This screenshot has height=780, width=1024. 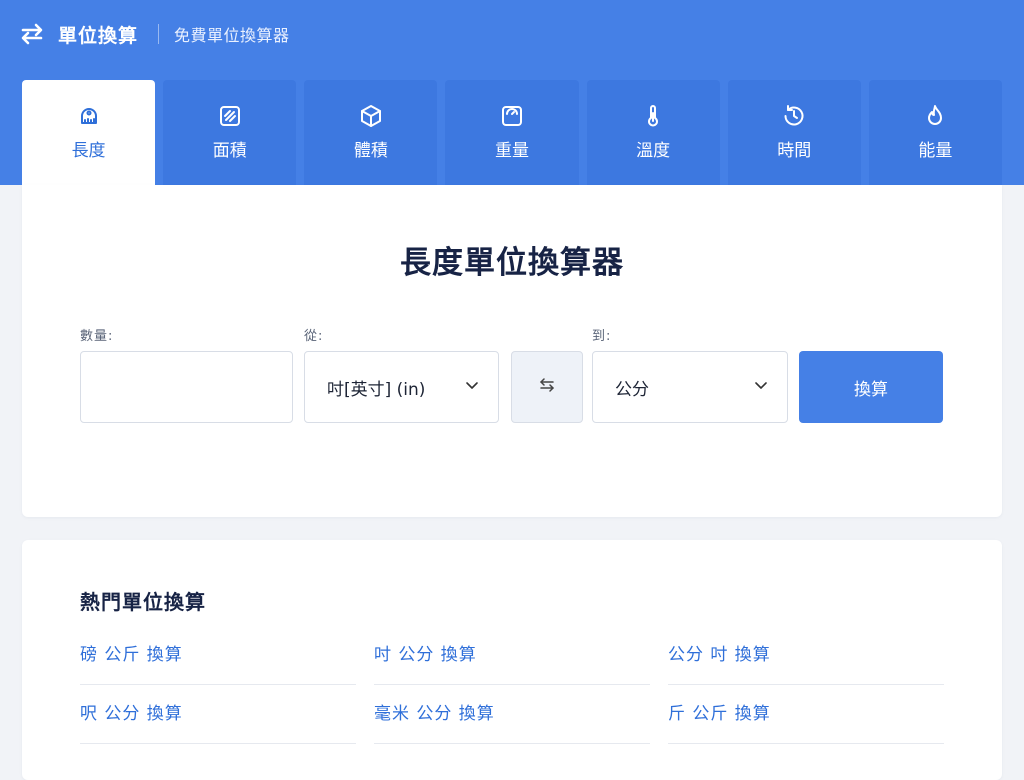 I want to click on to-label: 到:, so click(x=602, y=336).